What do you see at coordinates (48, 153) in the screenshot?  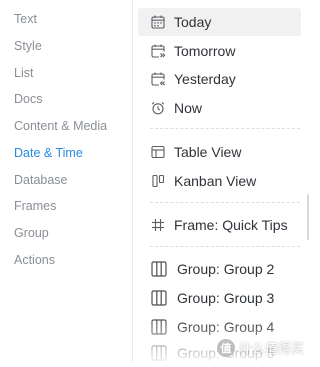 I see `category-date-time: Date & Time` at bounding box center [48, 153].